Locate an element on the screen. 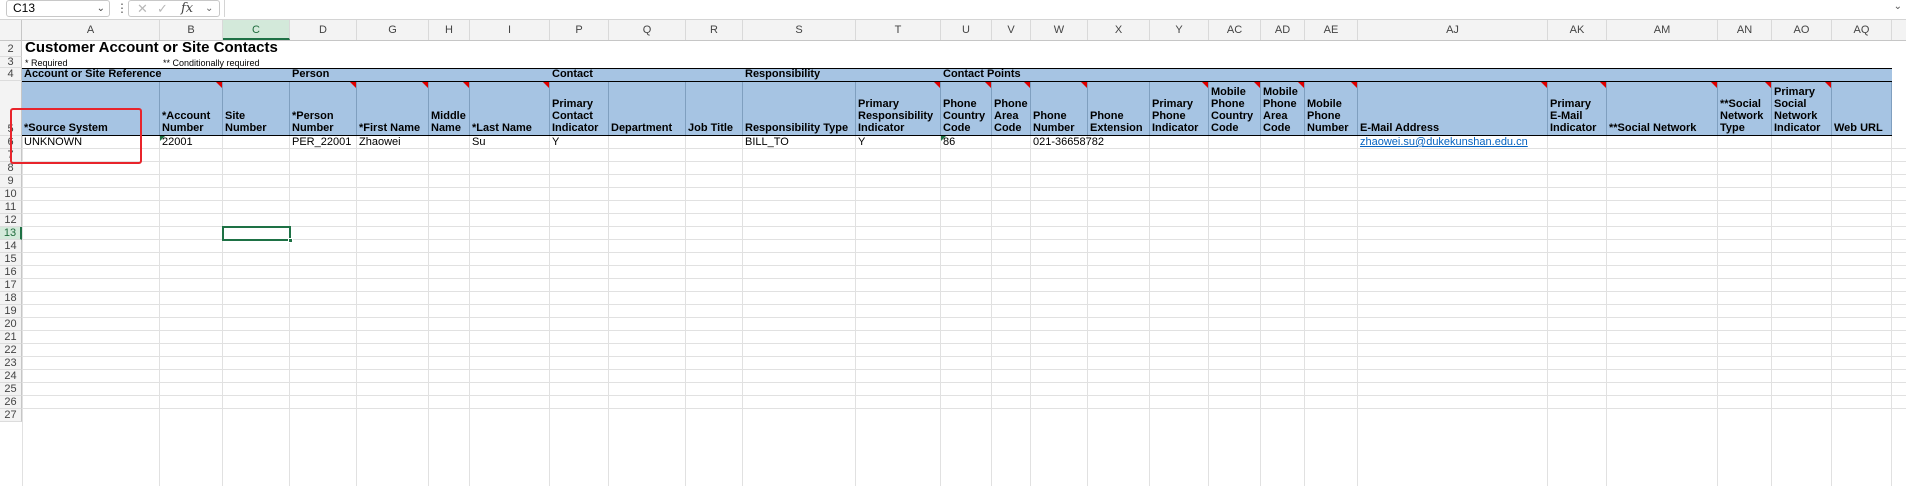 This screenshot has width=1906, height=486. row-header-11: 11 is located at coordinates (11, 207).